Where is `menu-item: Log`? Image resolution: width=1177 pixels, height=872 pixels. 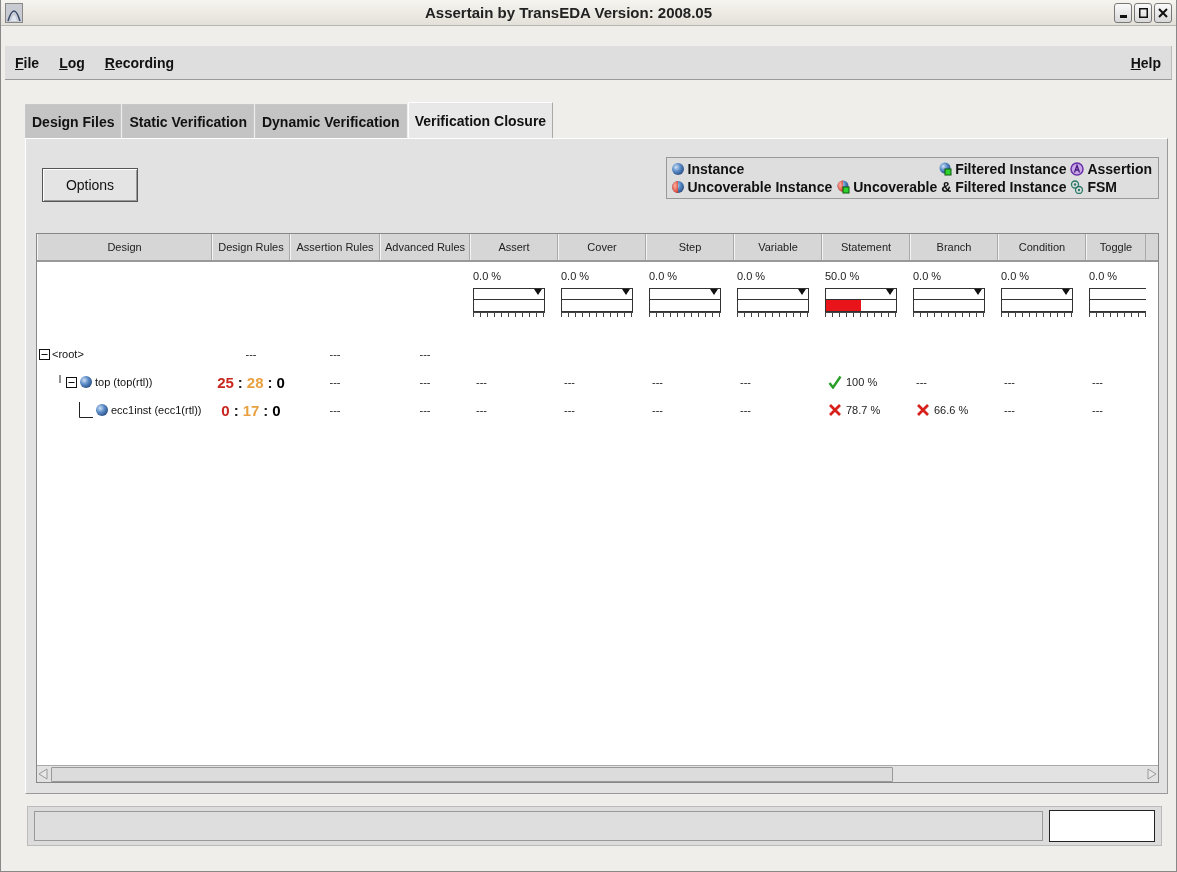
menu-item: Log is located at coordinates (76, 62).